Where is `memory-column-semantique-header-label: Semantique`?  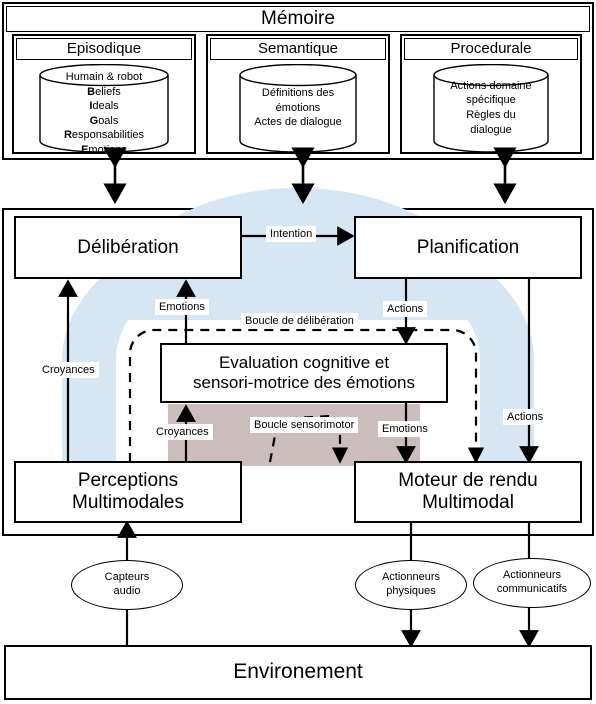 memory-column-semantique-header-label: Semantique is located at coordinates (298, 49).